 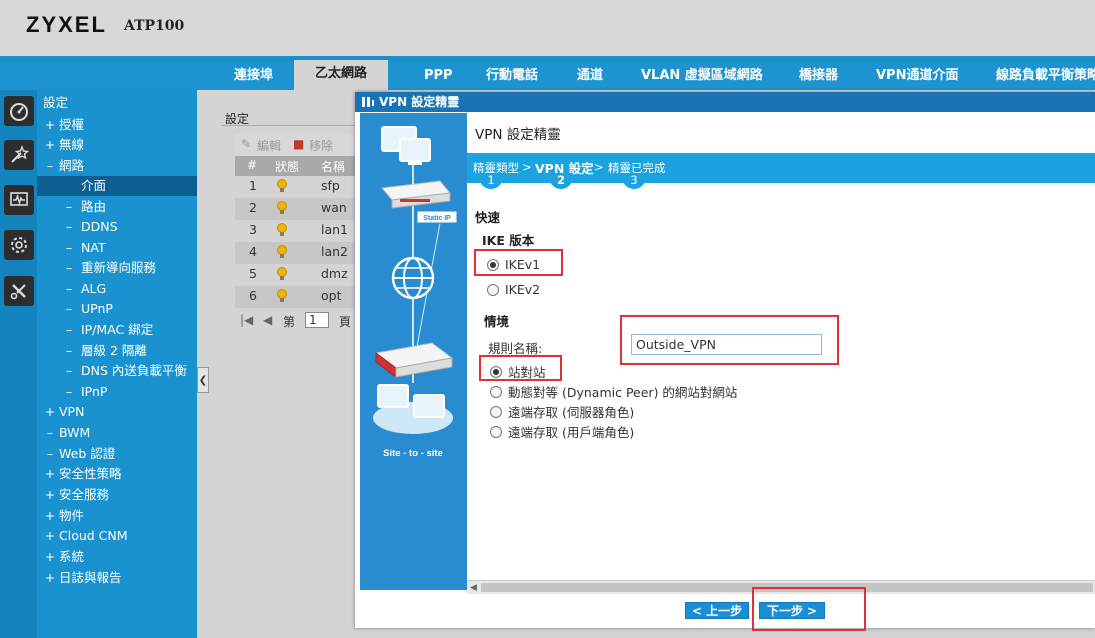 What do you see at coordinates (19, 291) in the screenshot?
I see `tools-icon` at bounding box center [19, 291].